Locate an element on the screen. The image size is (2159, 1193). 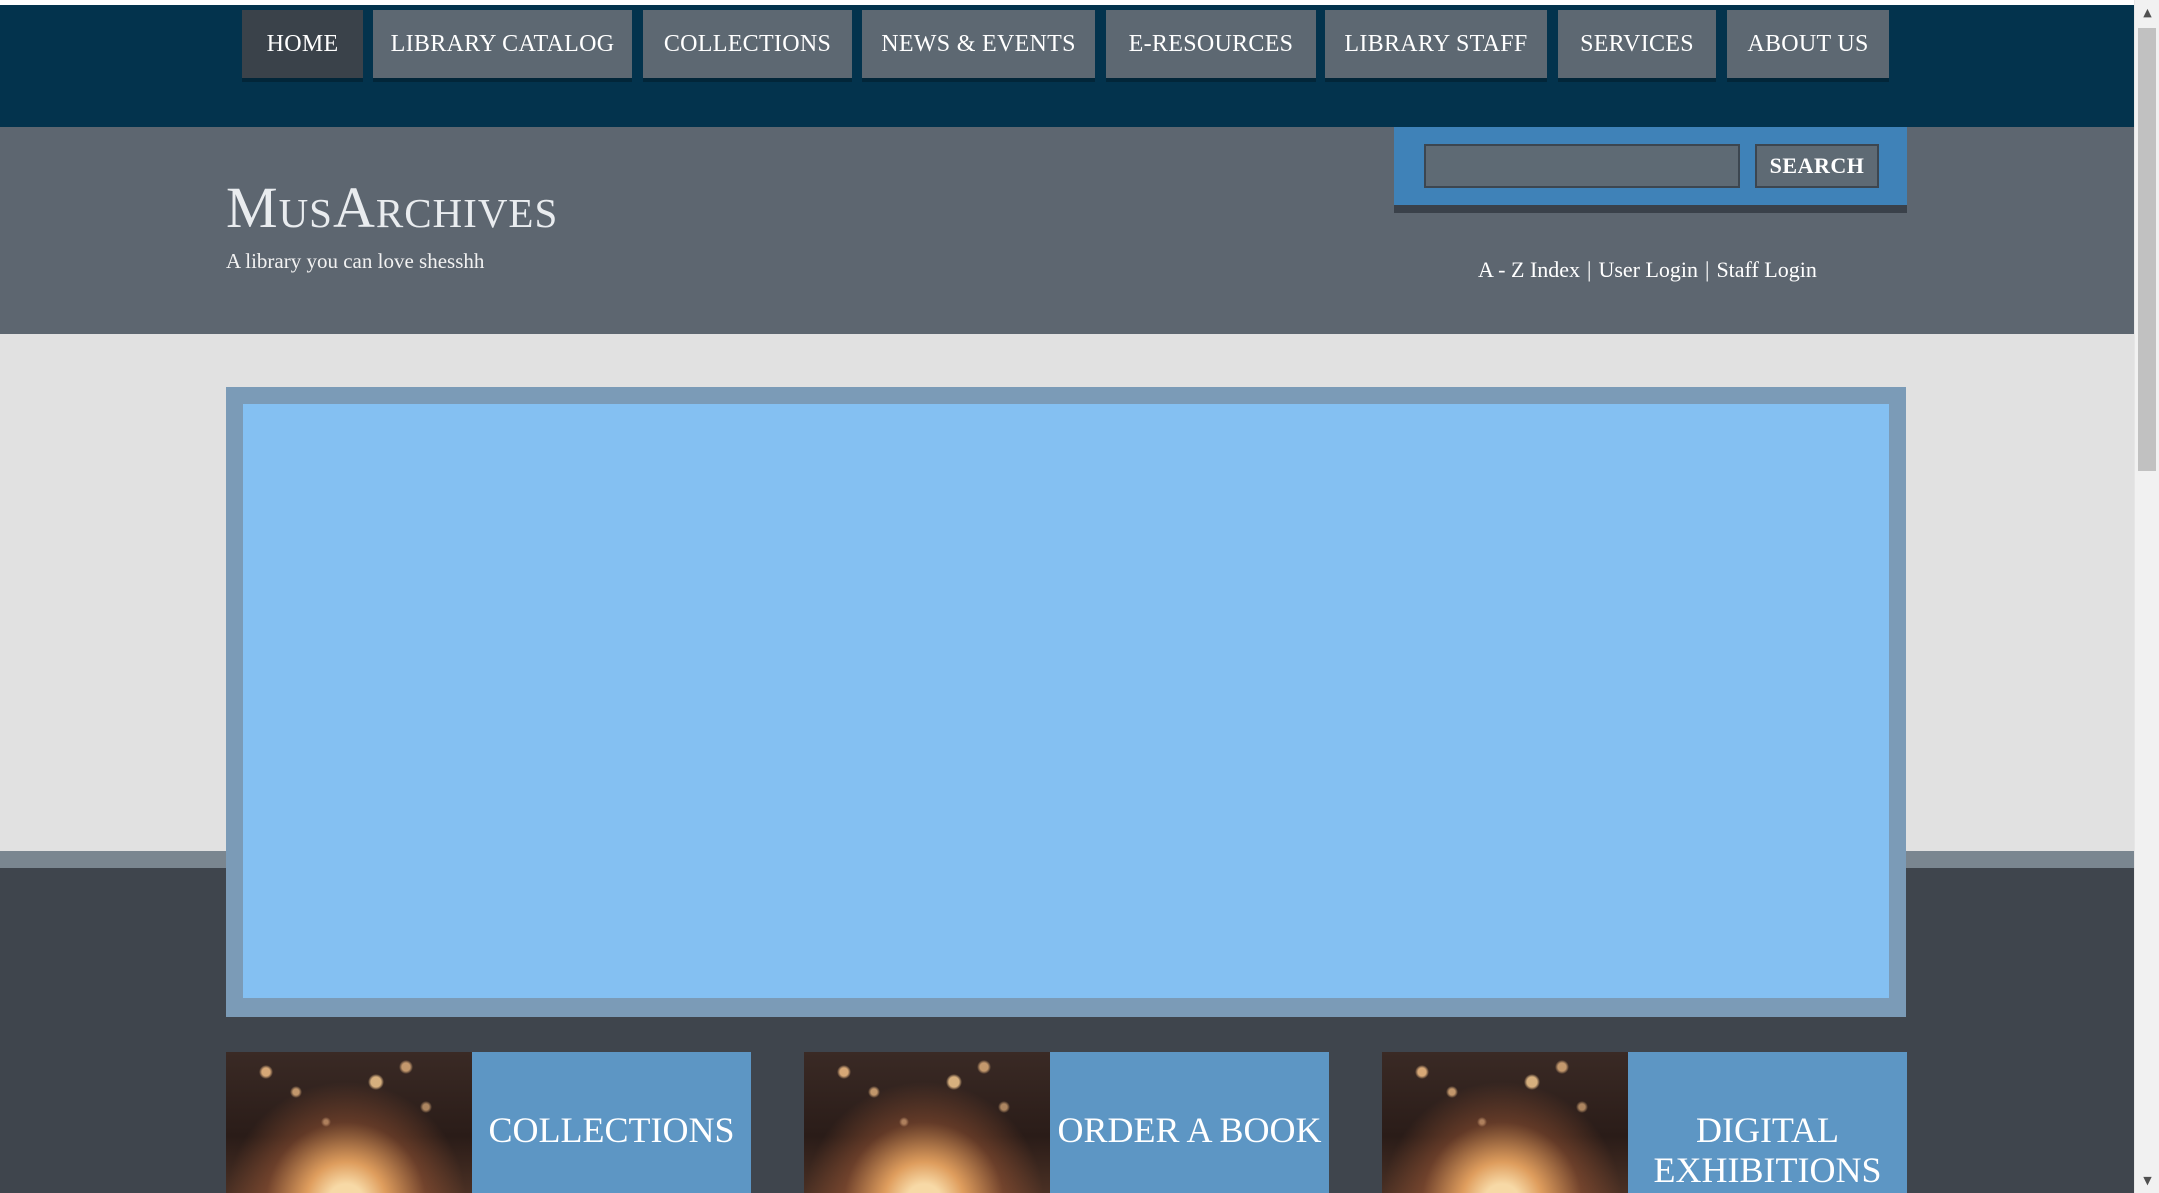
az-index-link: A - Z Index is located at coordinates (1529, 269).